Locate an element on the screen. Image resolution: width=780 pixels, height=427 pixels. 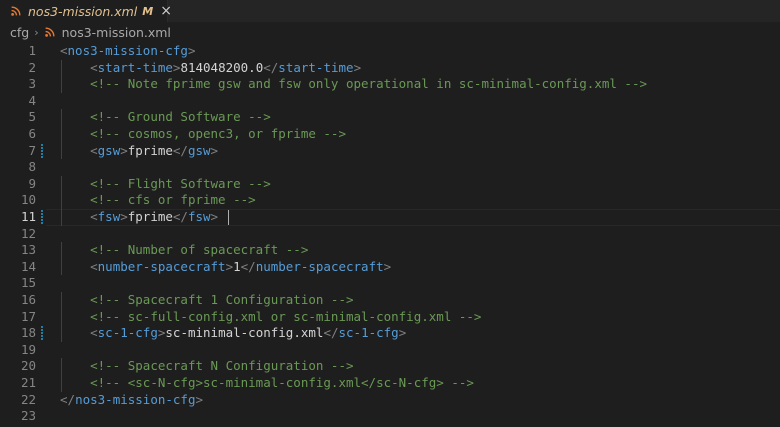
line-number: 13 is located at coordinates (28, 250).